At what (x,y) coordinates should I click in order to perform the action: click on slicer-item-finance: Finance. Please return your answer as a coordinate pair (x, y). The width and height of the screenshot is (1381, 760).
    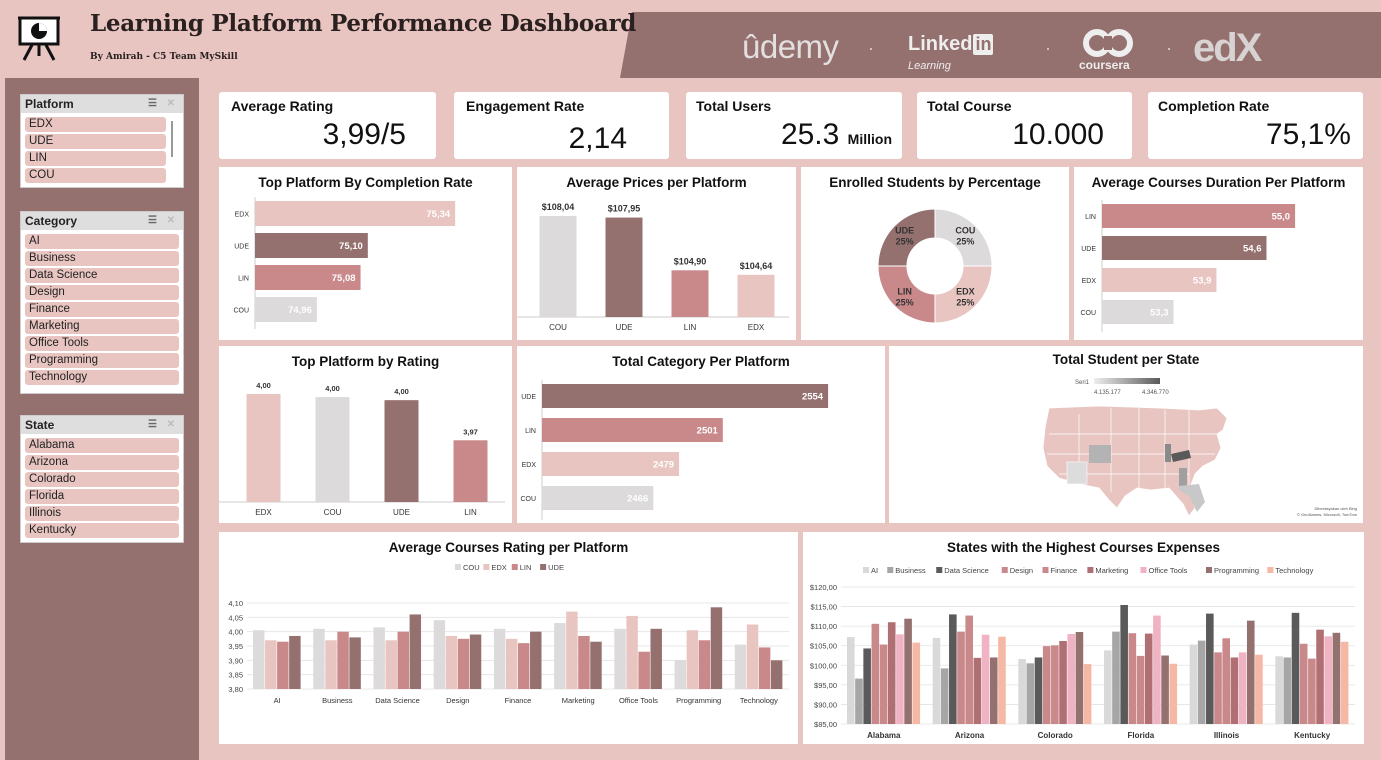
    Looking at the image, I should click on (102, 309).